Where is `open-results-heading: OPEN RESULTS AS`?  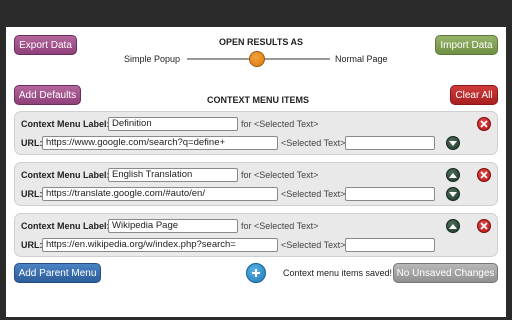 open-results-heading: OPEN RESULTS AS is located at coordinates (261, 42).